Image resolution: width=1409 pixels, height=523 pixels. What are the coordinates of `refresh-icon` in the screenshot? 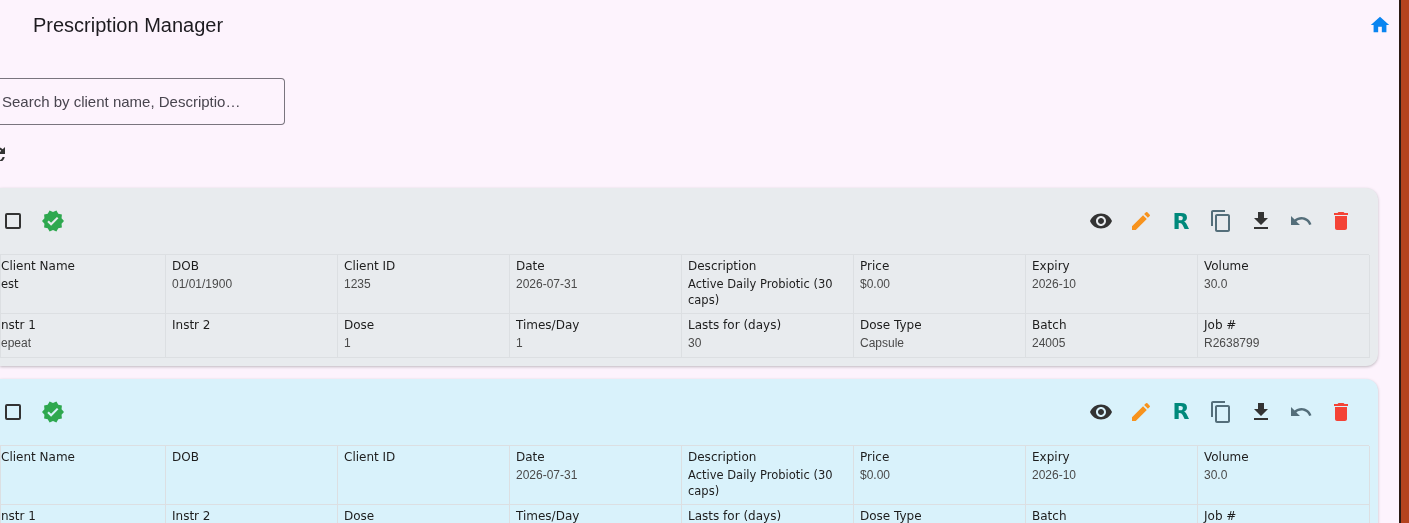 It's located at (3, 153).